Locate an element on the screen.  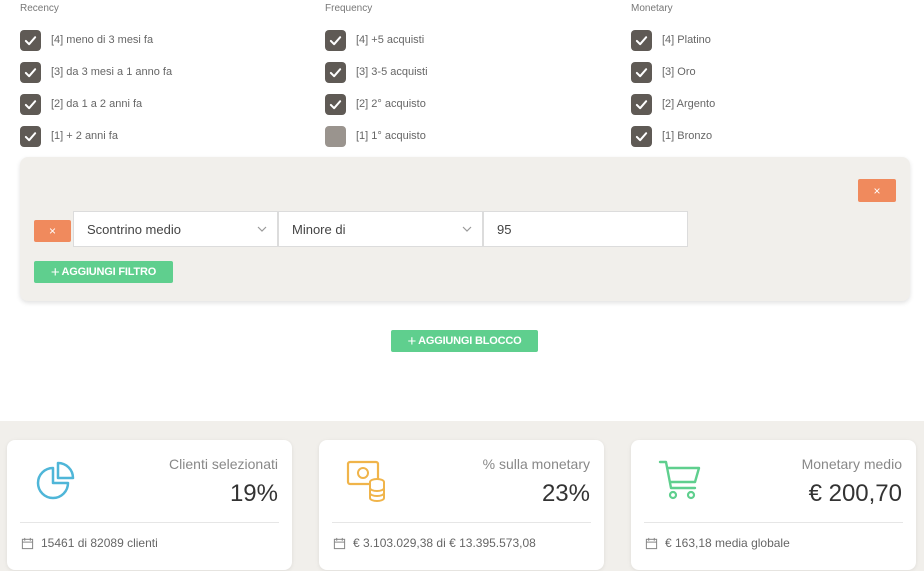
recency-option-1: [1] + 2 anni fa is located at coordinates (96, 136).